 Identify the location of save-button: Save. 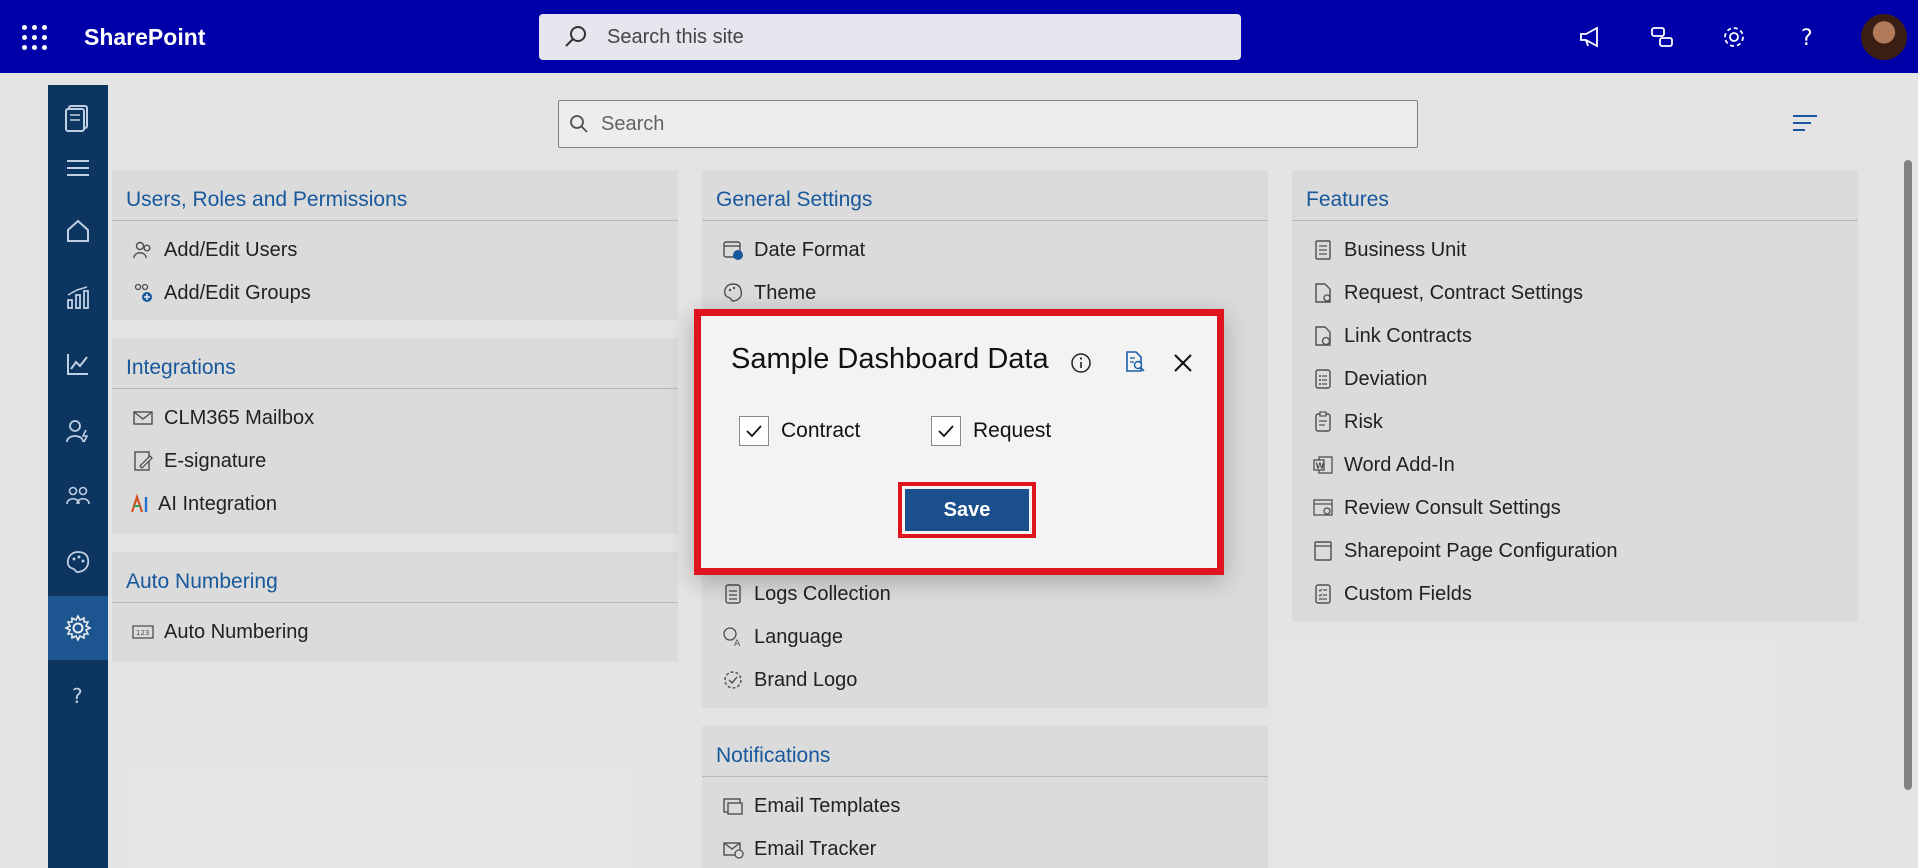
(967, 510).